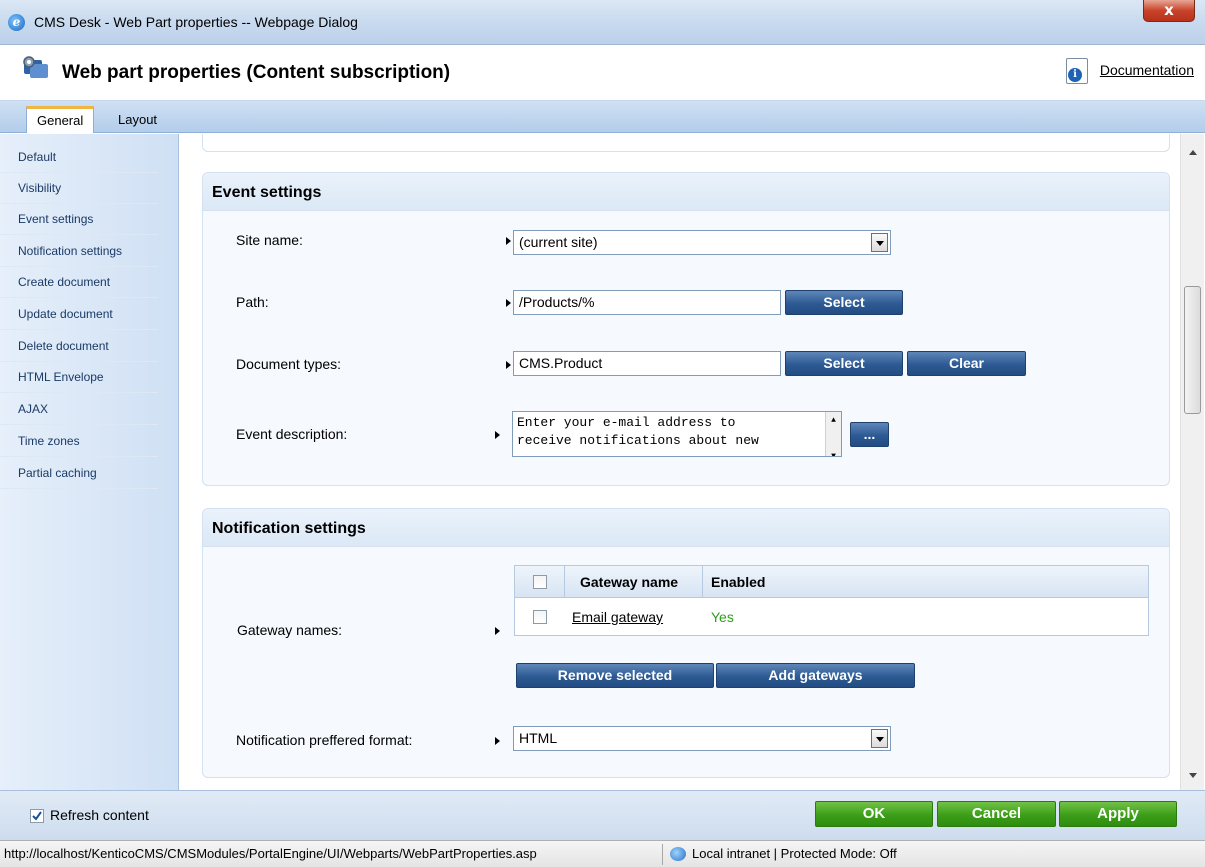 The height and width of the screenshot is (867, 1205). Describe the element at coordinates (79, 282) in the screenshot. I see `sidebar-item-create-document: Create document` at that location.